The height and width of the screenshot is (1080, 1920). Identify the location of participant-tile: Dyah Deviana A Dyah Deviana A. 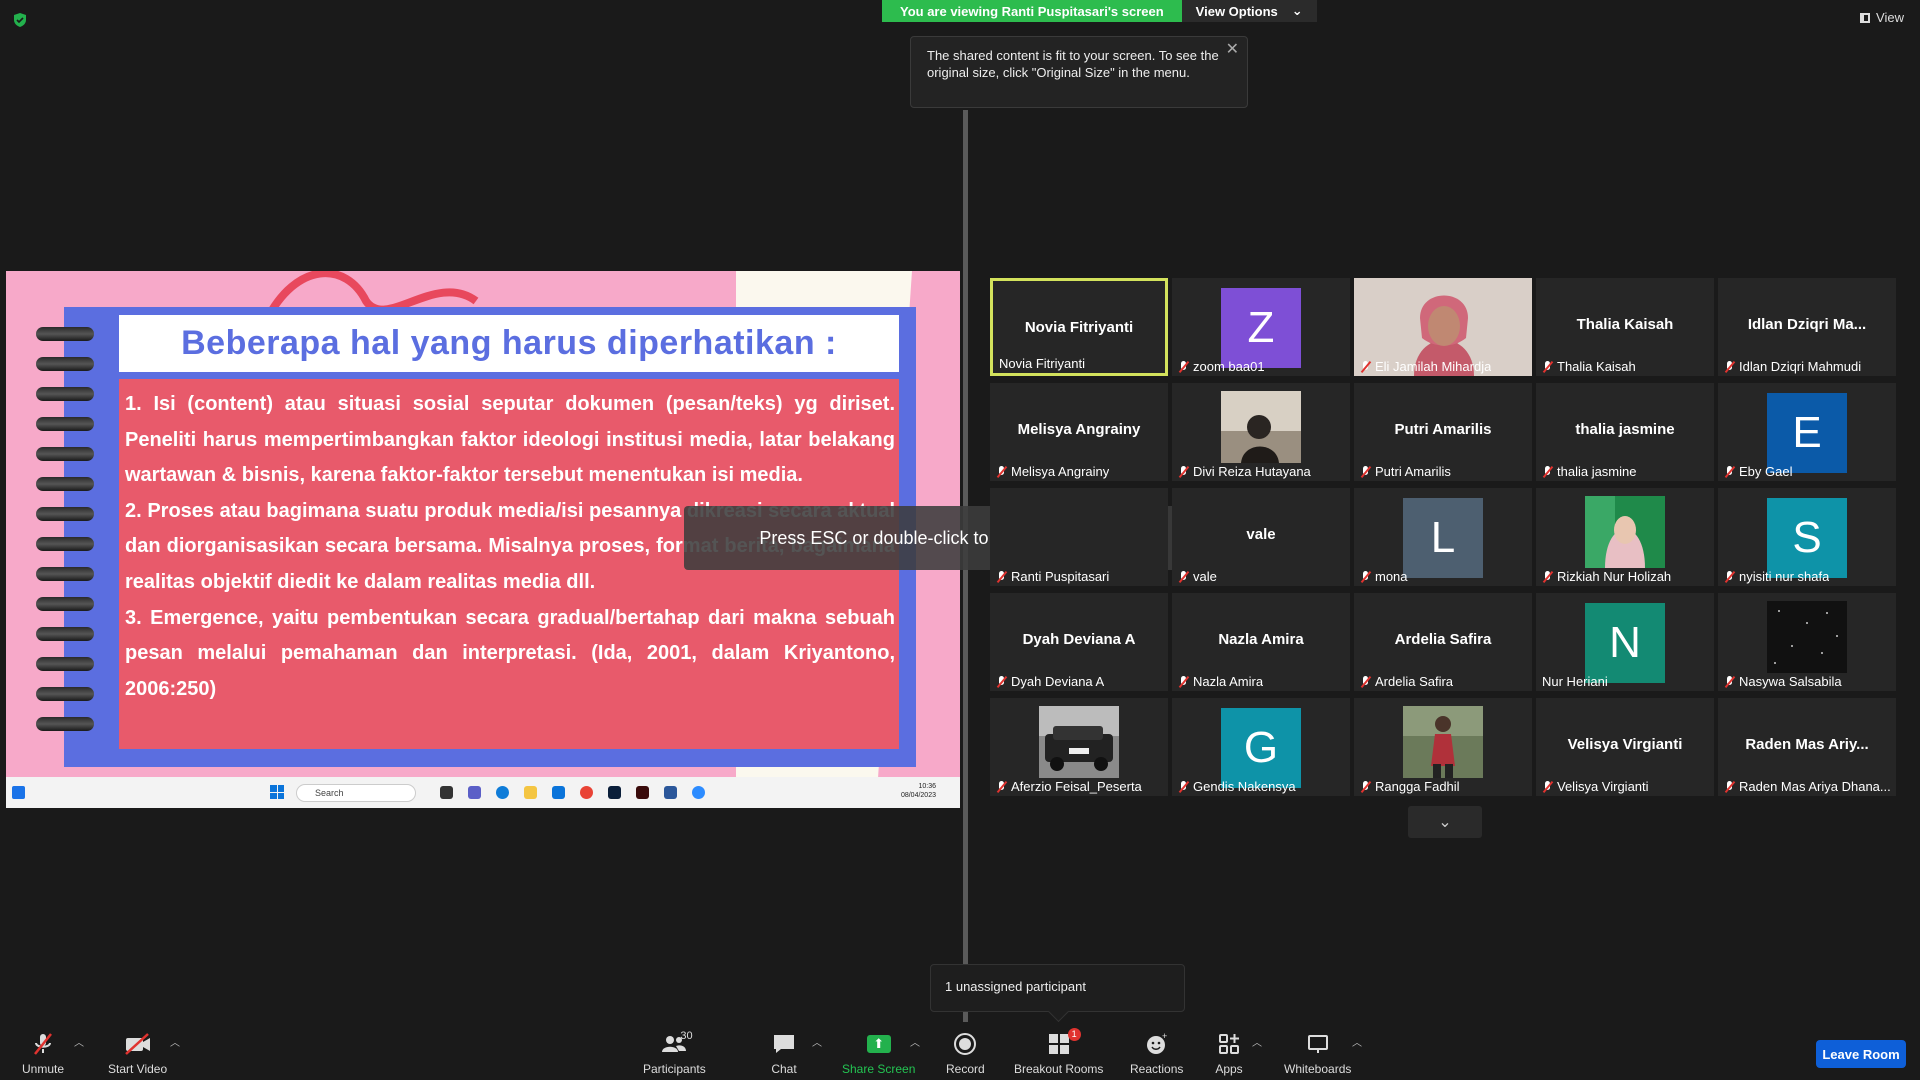
(1079, 642).